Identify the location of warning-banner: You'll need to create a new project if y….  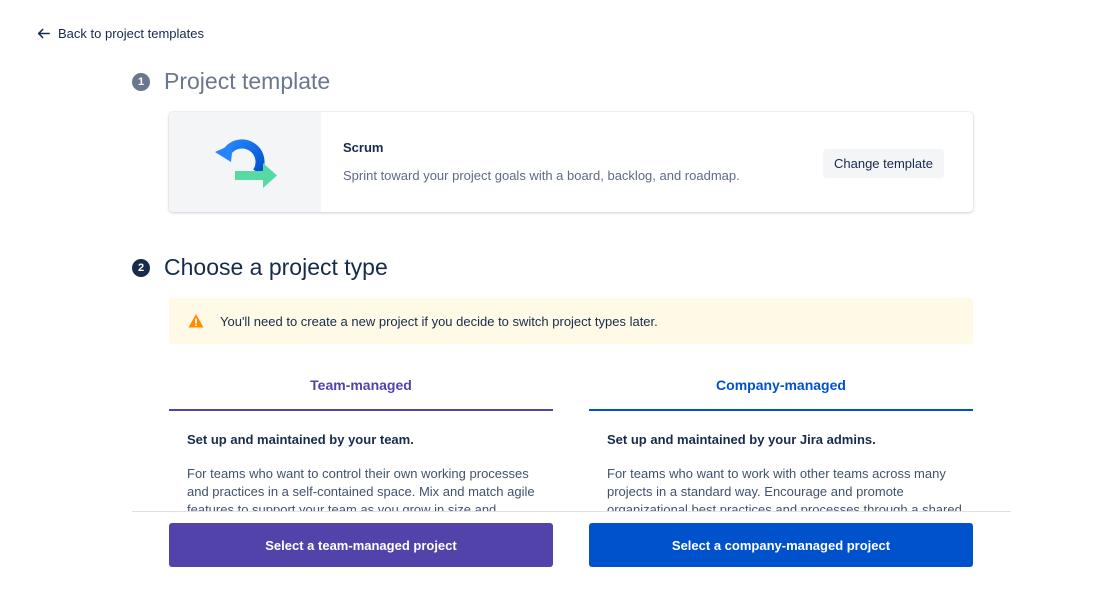
(571, 321).